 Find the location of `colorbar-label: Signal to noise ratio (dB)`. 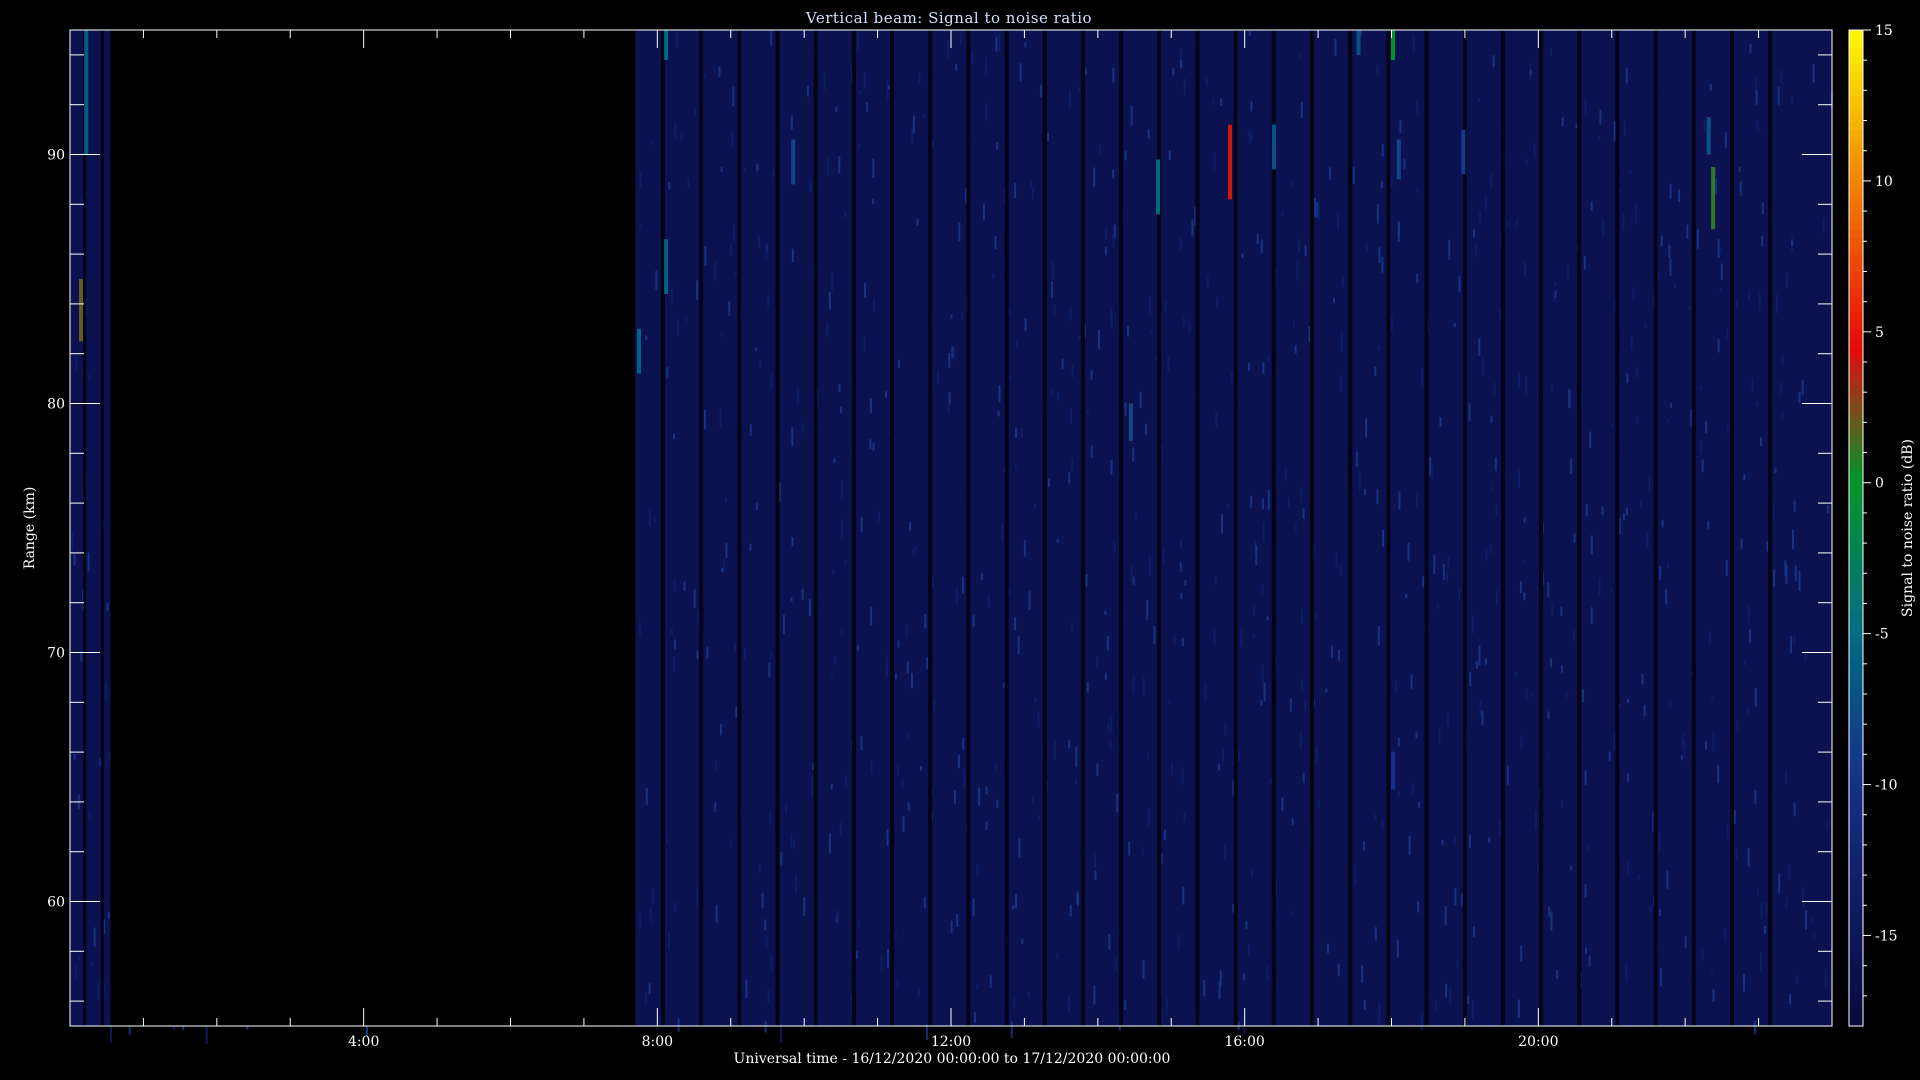

colorbar-label: Signal to noise ratio (dB) is located at coordinates (1908, 528).